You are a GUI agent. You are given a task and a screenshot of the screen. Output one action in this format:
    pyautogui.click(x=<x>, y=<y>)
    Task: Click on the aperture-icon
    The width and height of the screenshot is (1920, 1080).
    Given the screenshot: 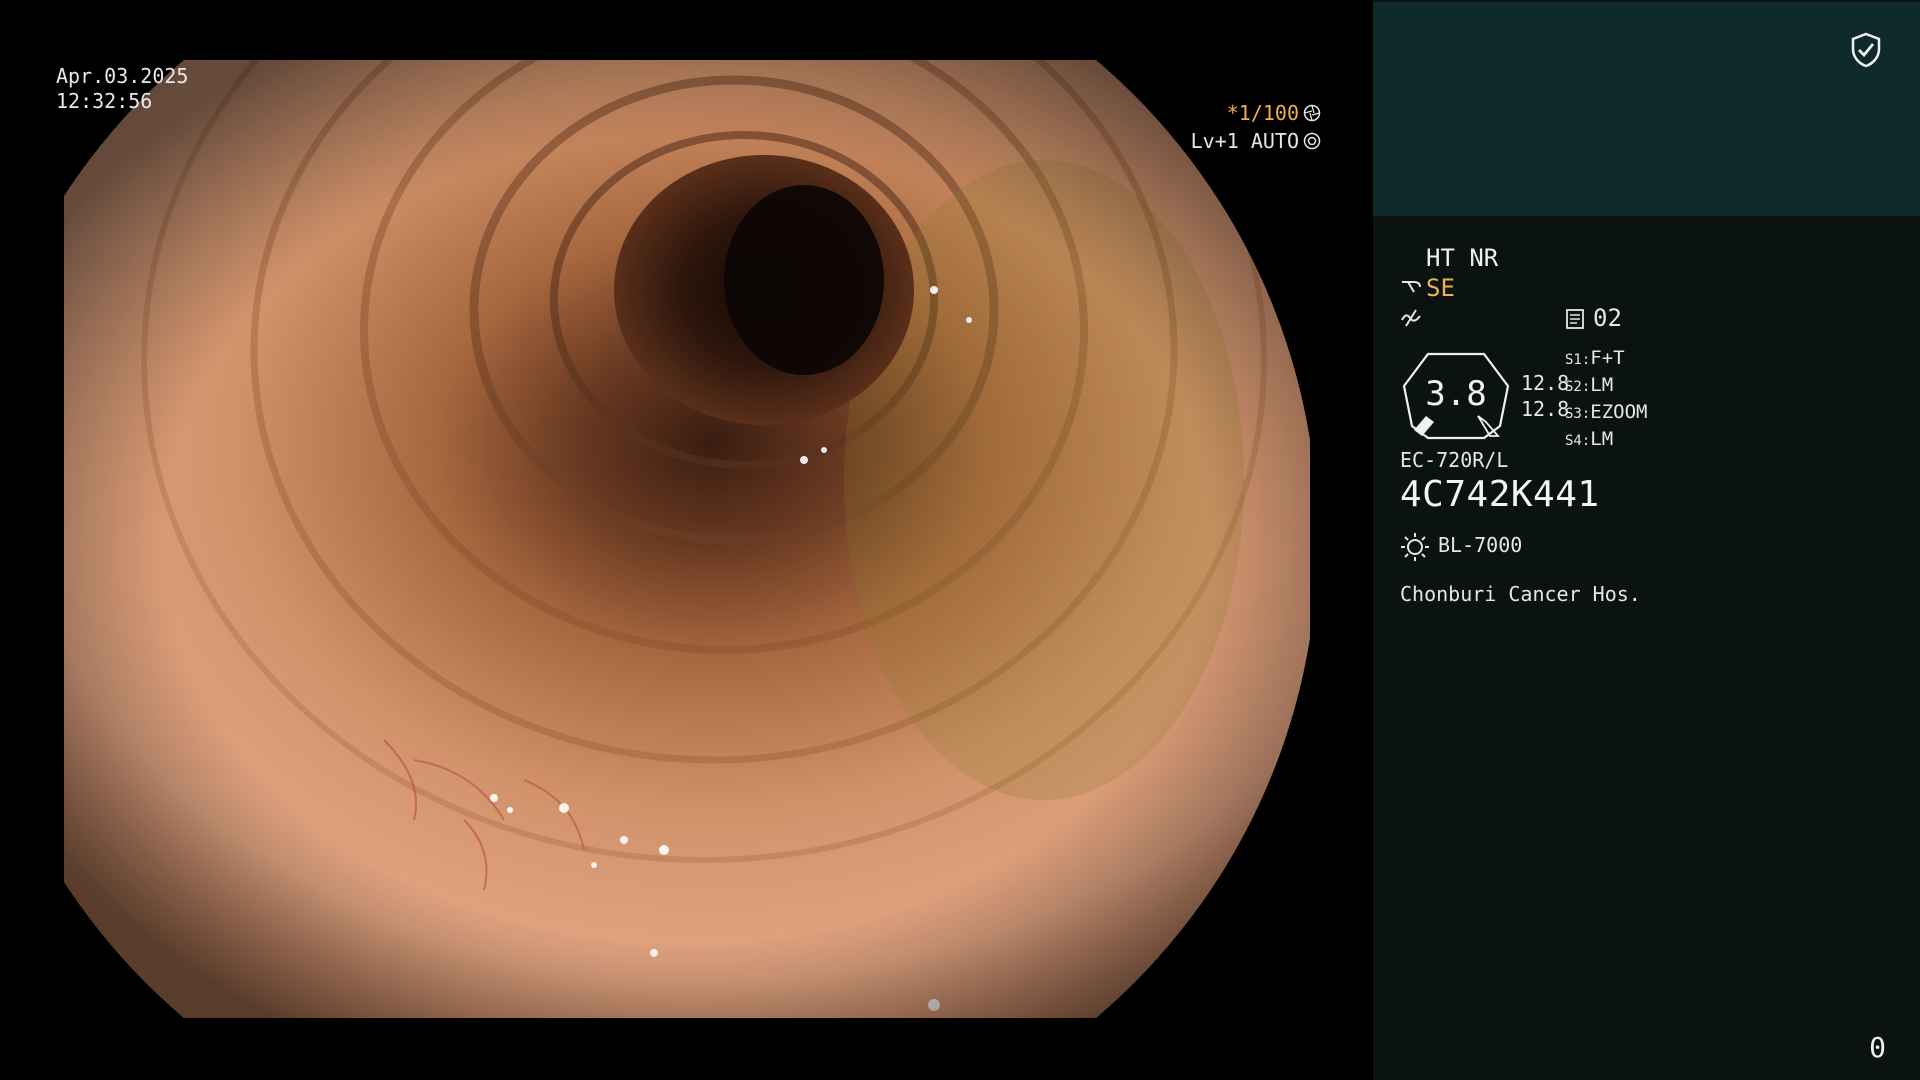 What is the action you would take?
    pyautogui.click(x=1312, y=113)
    